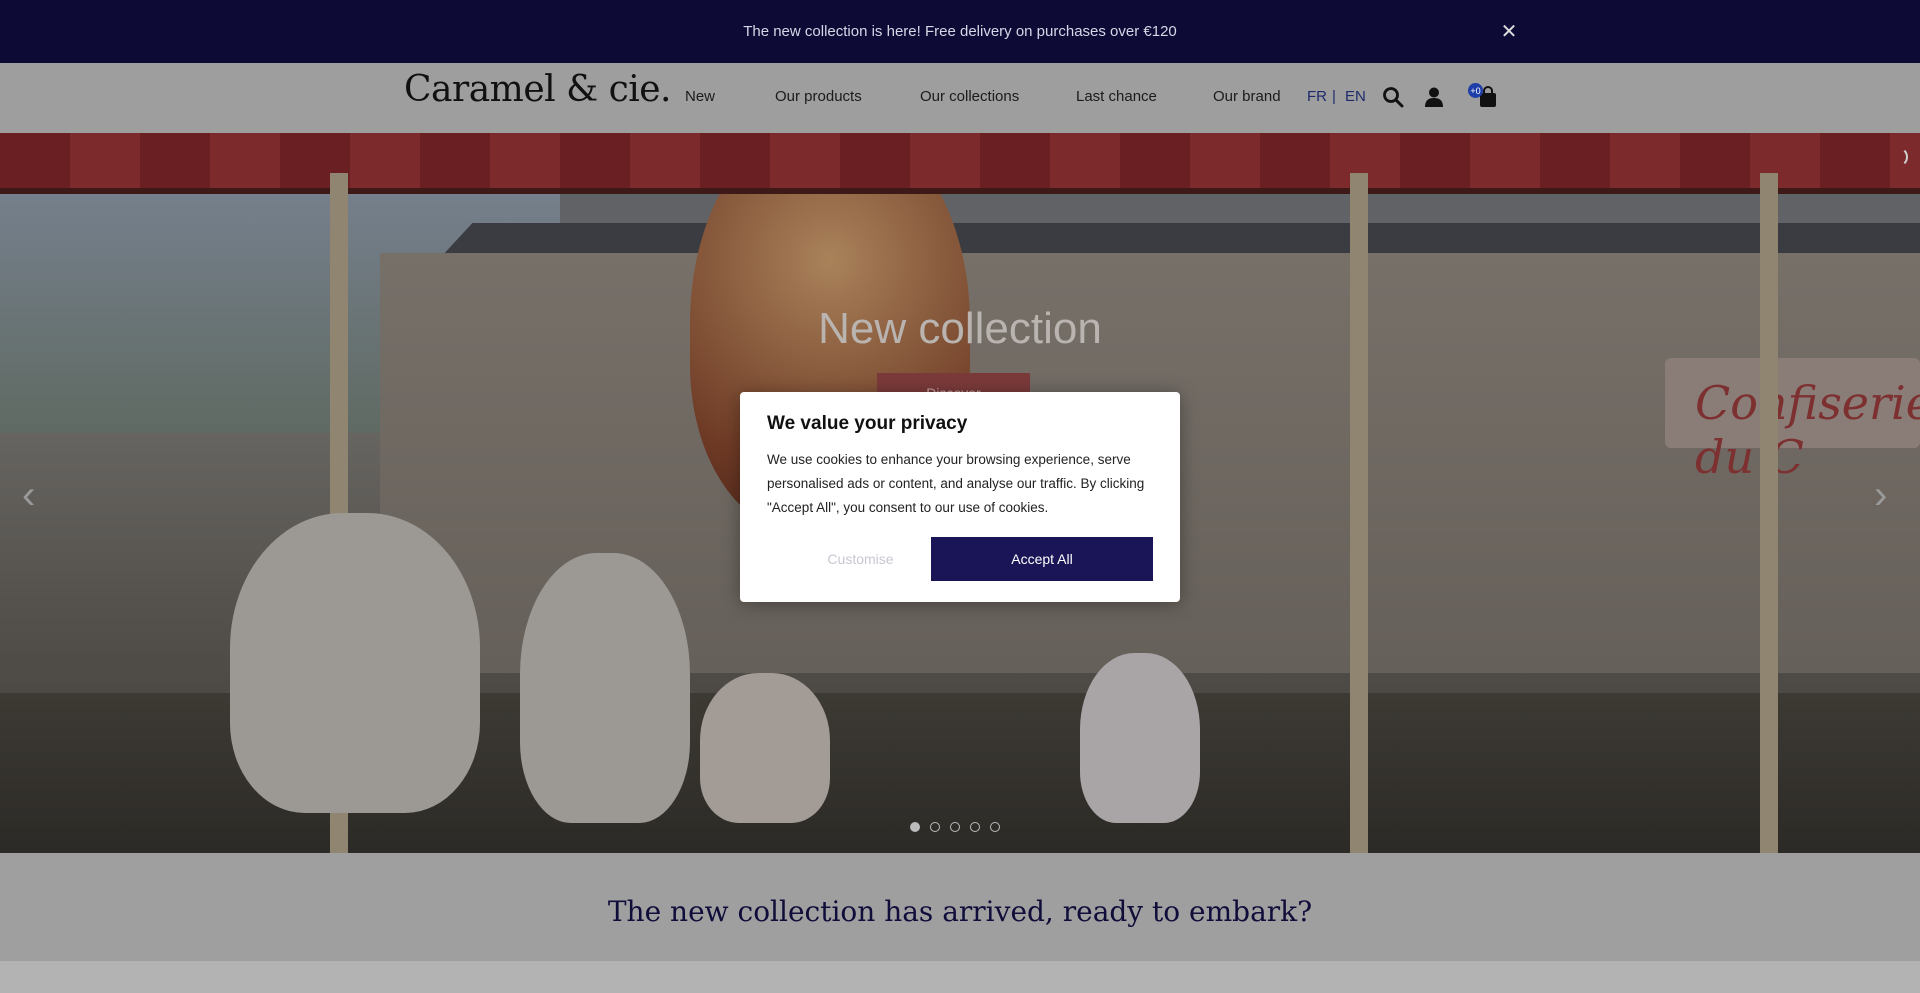 Image resolution: width=1920 pixels, height=993 pixels. What do you see at coordinates (960, 163) in the screenshot?
I see `hero-image-awning` at bounding box center [960, 163].